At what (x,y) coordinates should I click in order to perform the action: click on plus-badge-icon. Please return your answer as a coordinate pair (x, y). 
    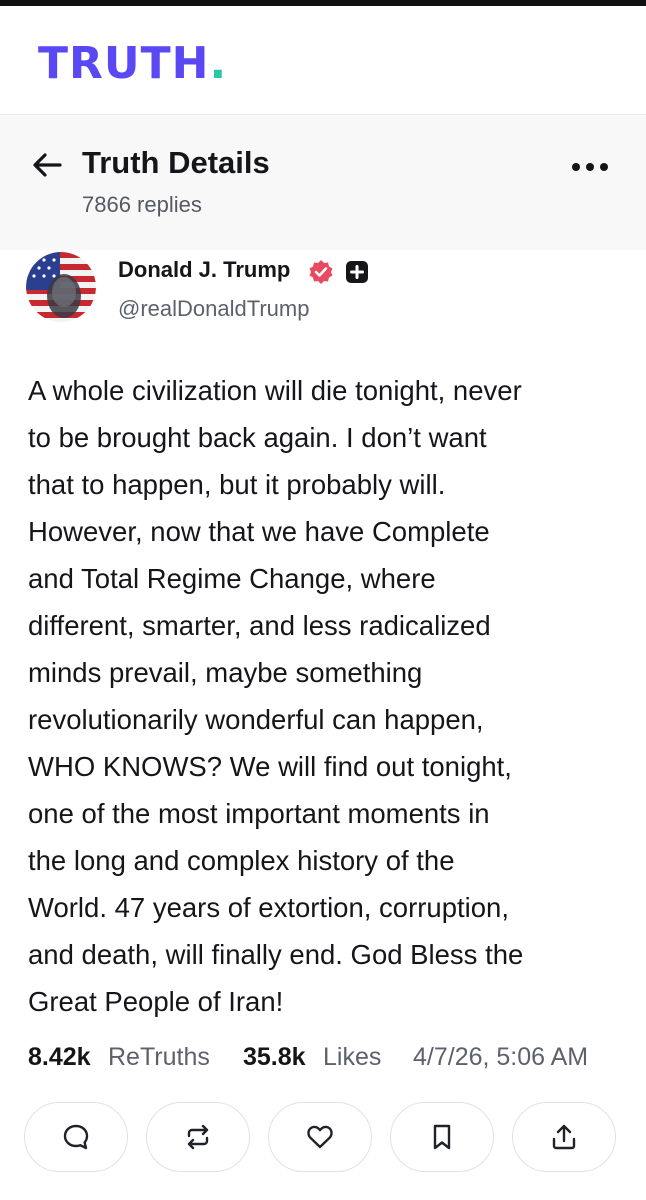
    Looking at the image, I should click on (357, 272).